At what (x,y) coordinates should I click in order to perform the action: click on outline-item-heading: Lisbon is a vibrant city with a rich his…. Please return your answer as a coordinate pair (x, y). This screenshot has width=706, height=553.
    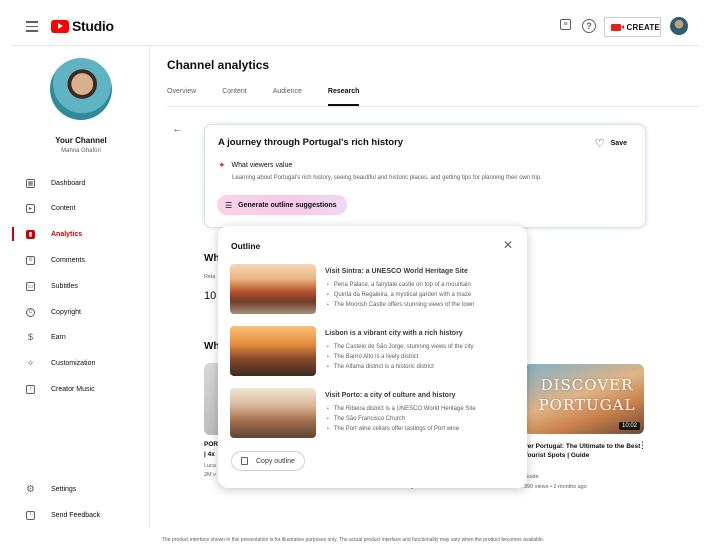
    Looking at the image, I should click on (394, 333).